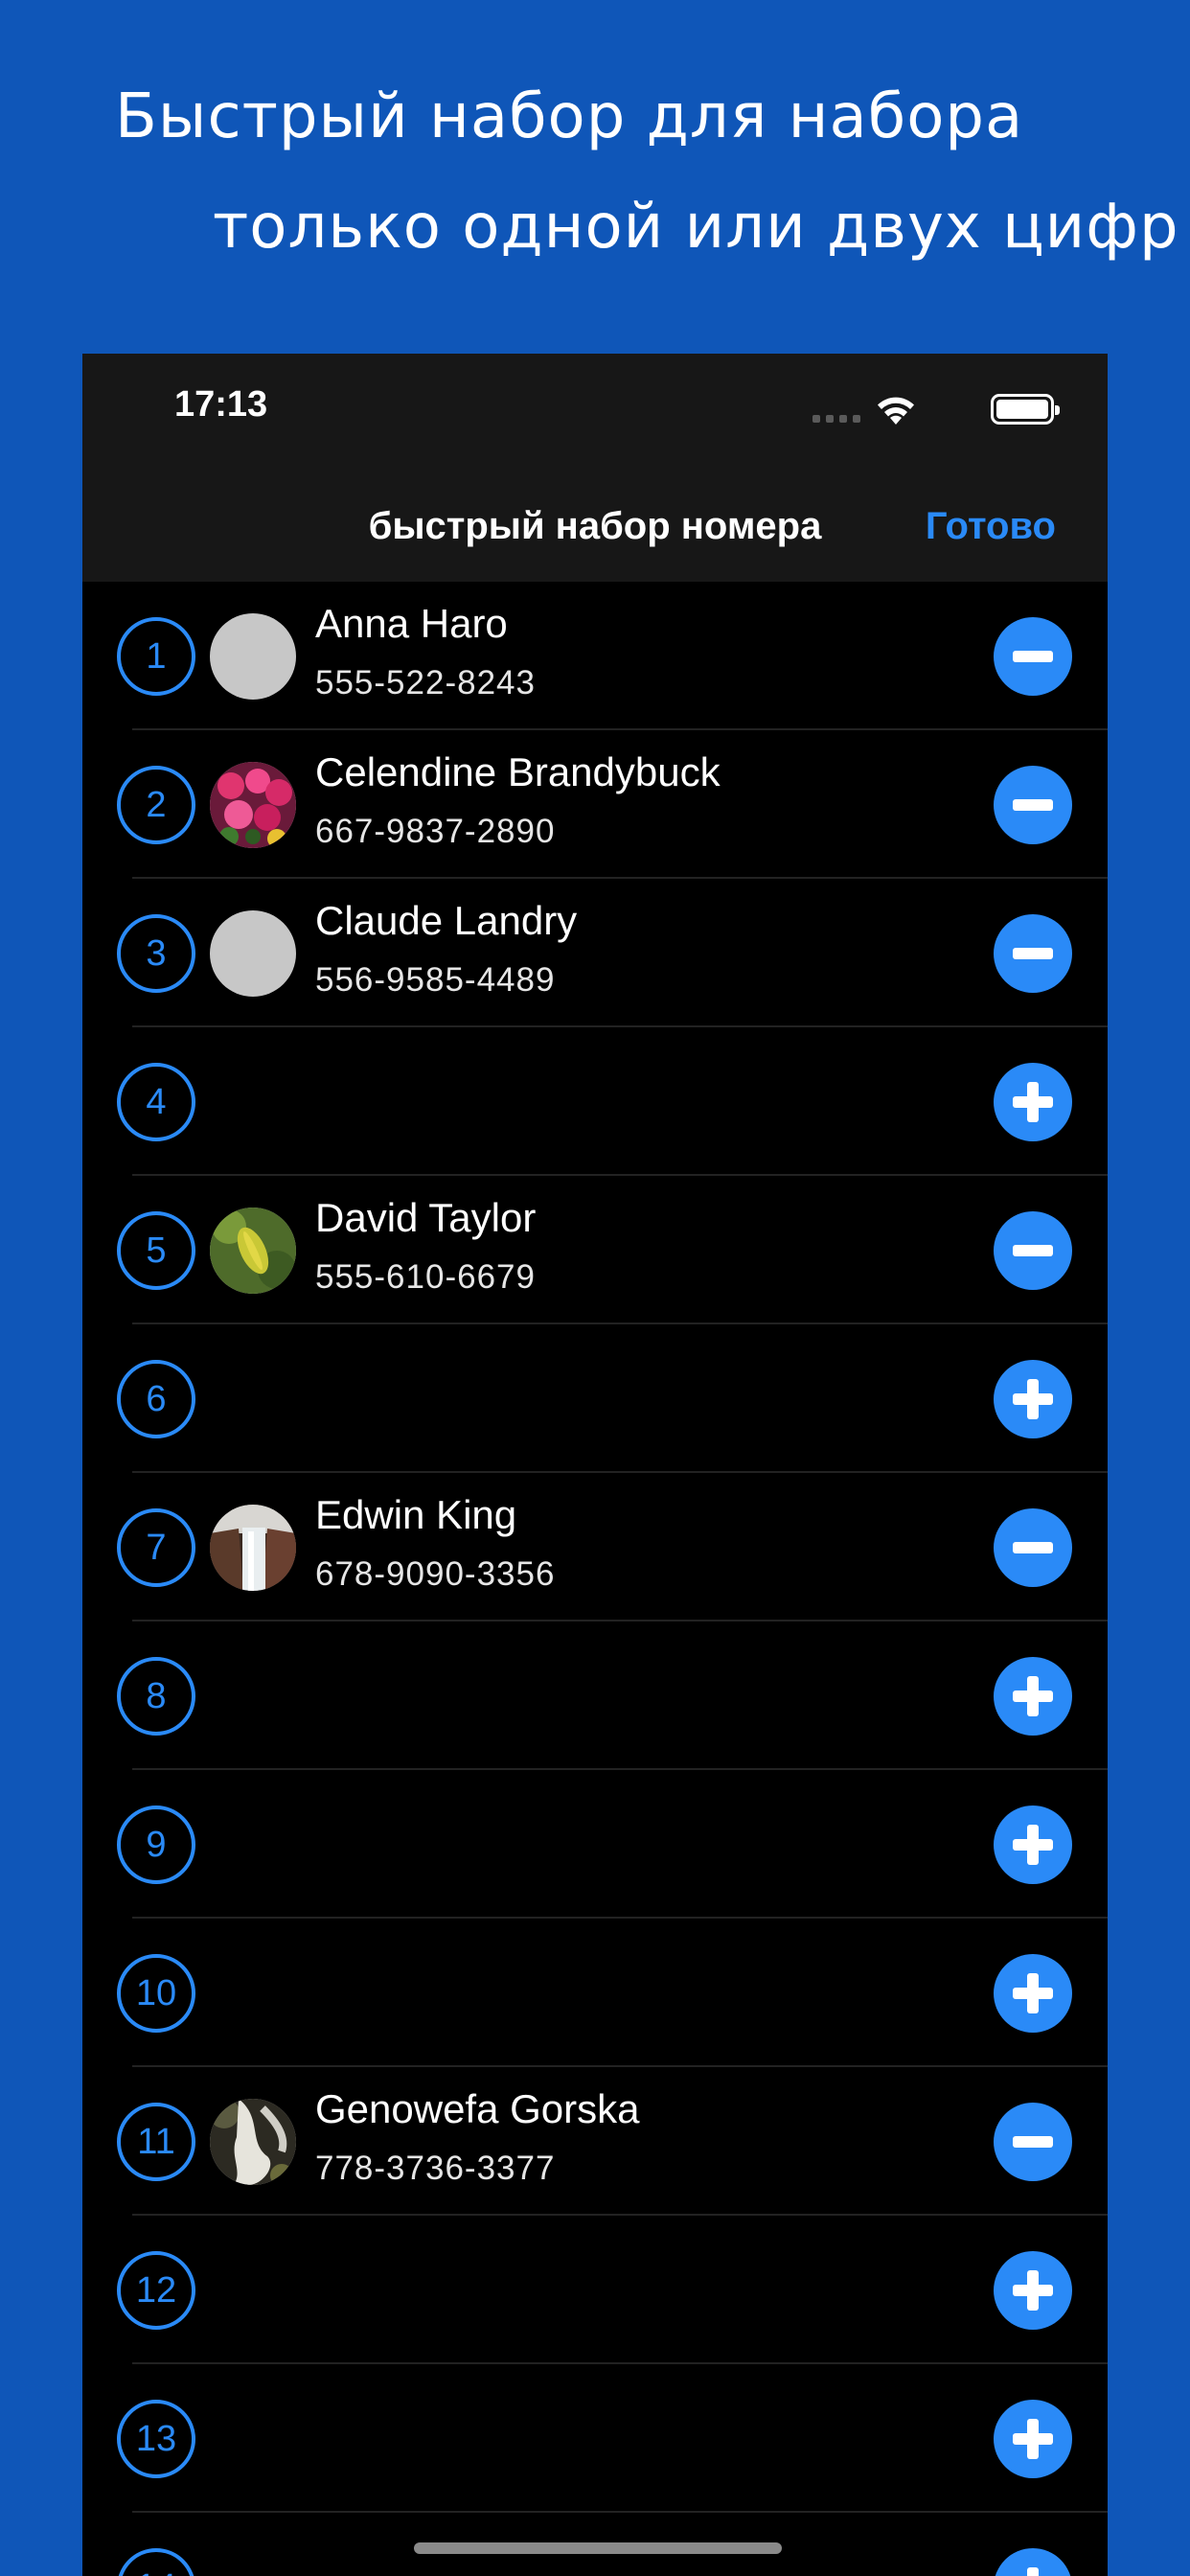 Image resolution: width=1190 pixels, height=2576 pixels. I want to click on speed-dial-row: 13, so click(595, 2438).